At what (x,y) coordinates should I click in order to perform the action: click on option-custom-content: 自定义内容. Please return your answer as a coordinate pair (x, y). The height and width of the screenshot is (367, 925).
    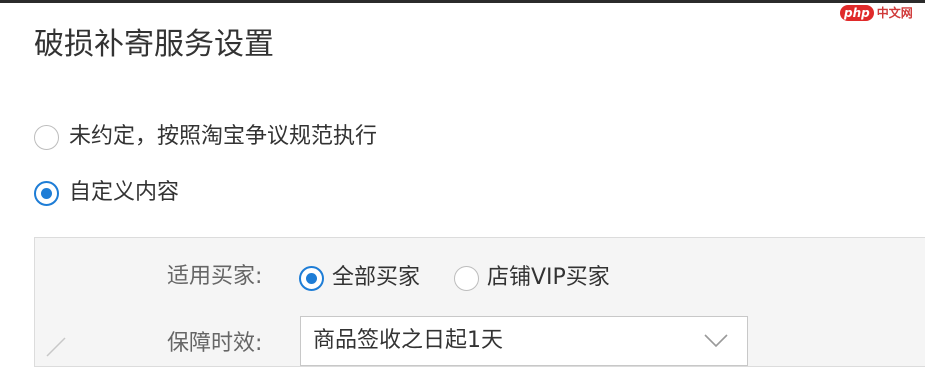
    Looking at the image, I should click on (106, 193).